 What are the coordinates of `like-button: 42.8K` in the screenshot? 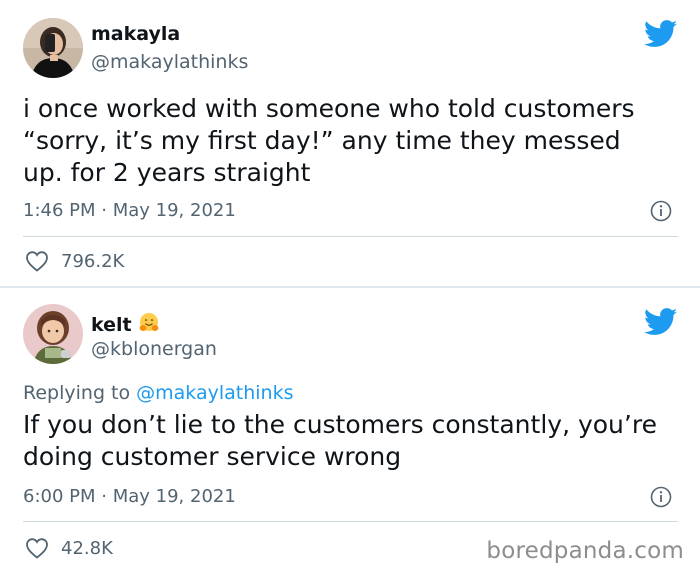 It's located at (69, 548).